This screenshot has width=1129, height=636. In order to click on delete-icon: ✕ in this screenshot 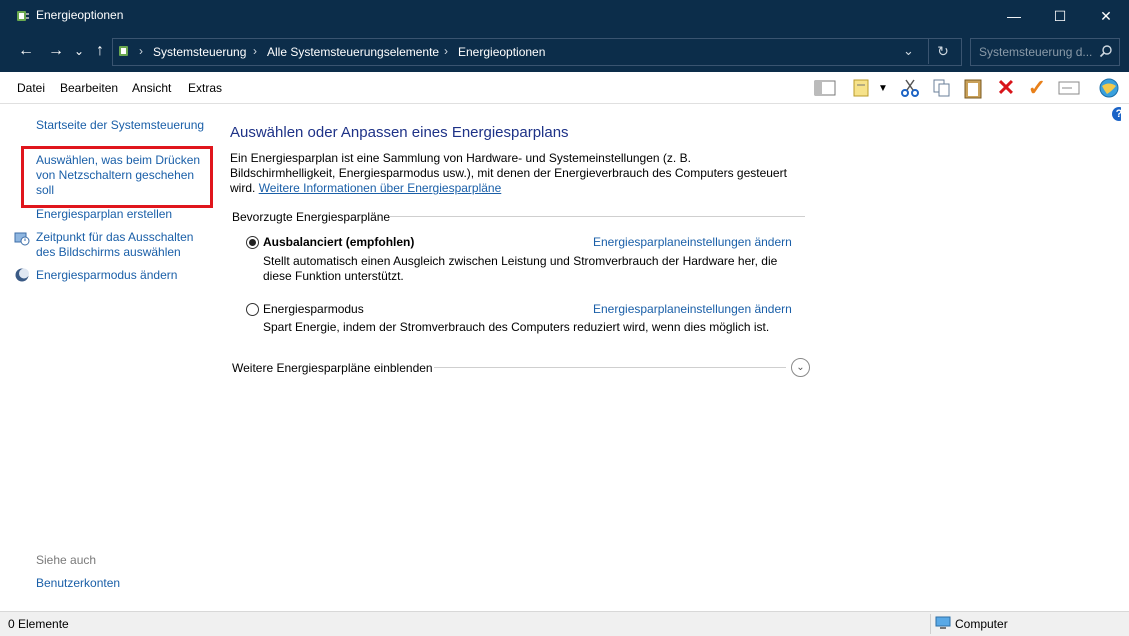, I will do `click(1006, 87)`.